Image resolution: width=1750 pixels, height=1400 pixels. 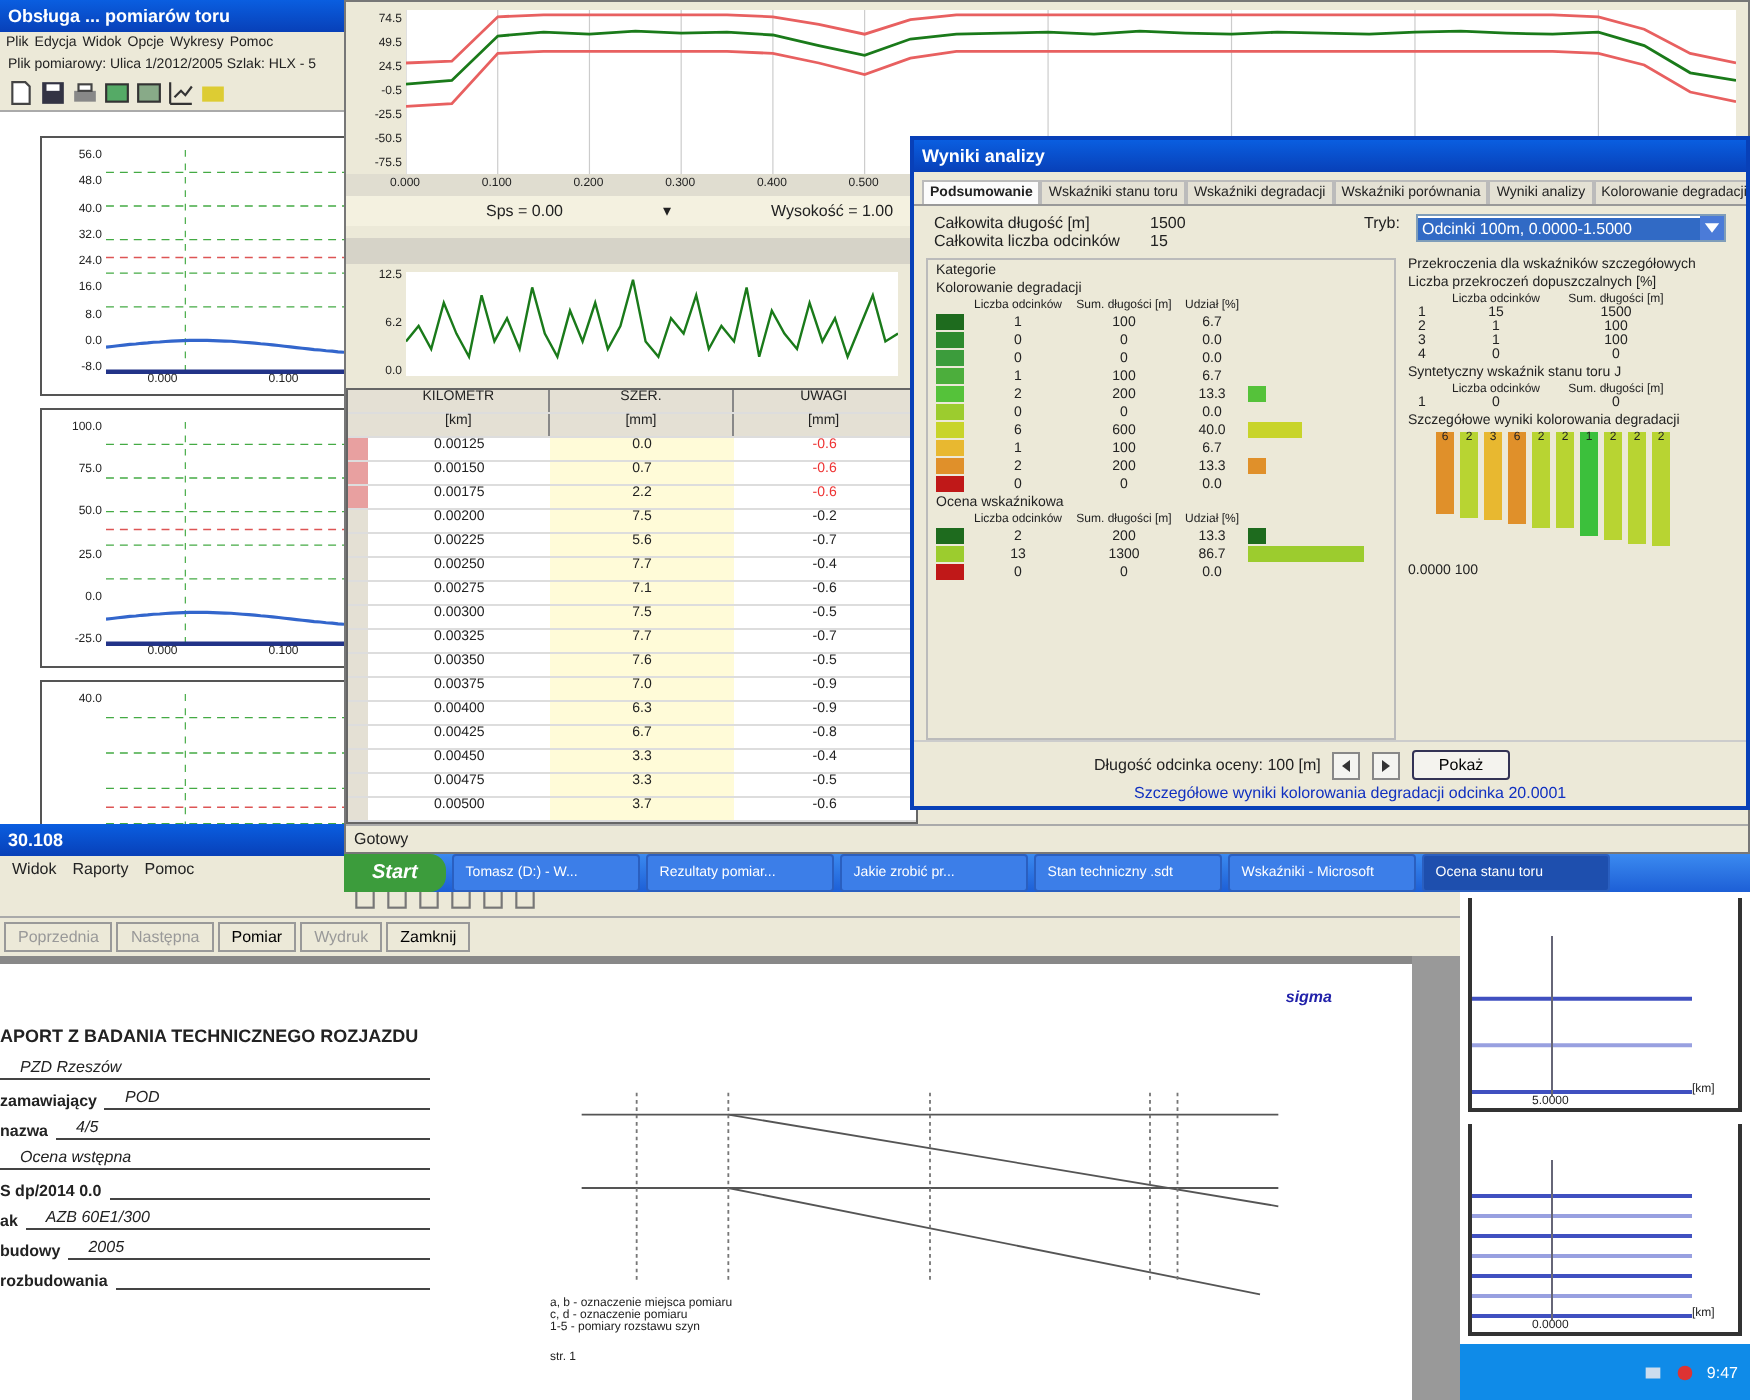 What do you see at coordinates (24, 1131) in the screenshot?
I see `form-label: nazwa` at bounding box center [24, 1131].